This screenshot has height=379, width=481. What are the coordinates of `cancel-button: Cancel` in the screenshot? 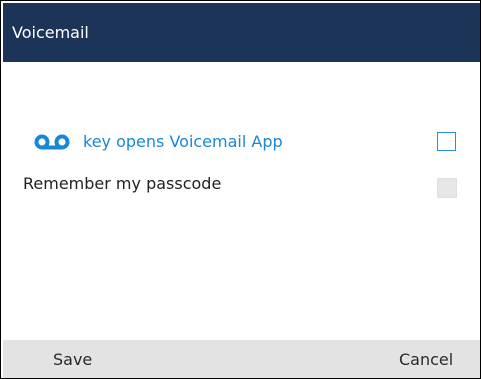 It's located at (426, 359).